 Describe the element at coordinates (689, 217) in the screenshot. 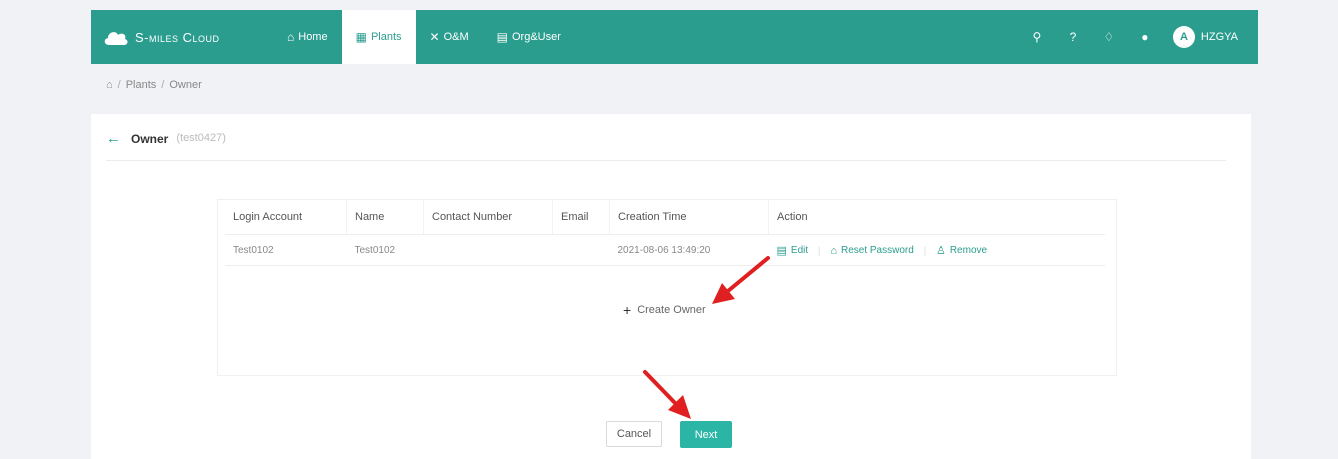

I see `col-creation-time: Creation Time` at that location.